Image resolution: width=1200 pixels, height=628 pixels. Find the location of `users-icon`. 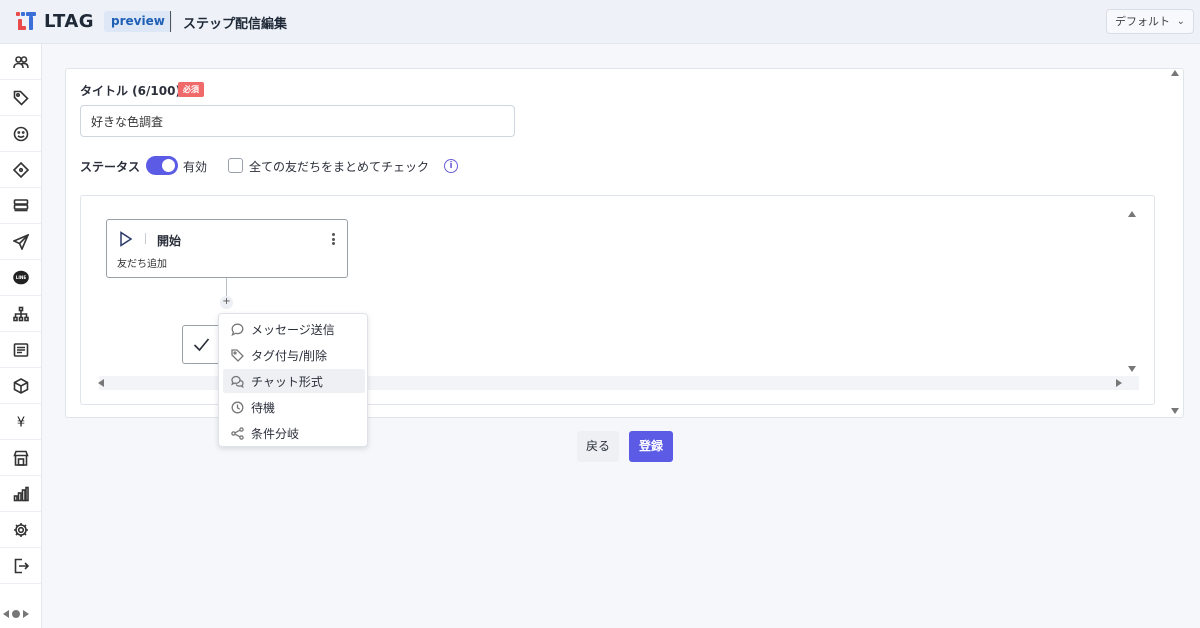

users-icon is located at coordinates (20, 61).